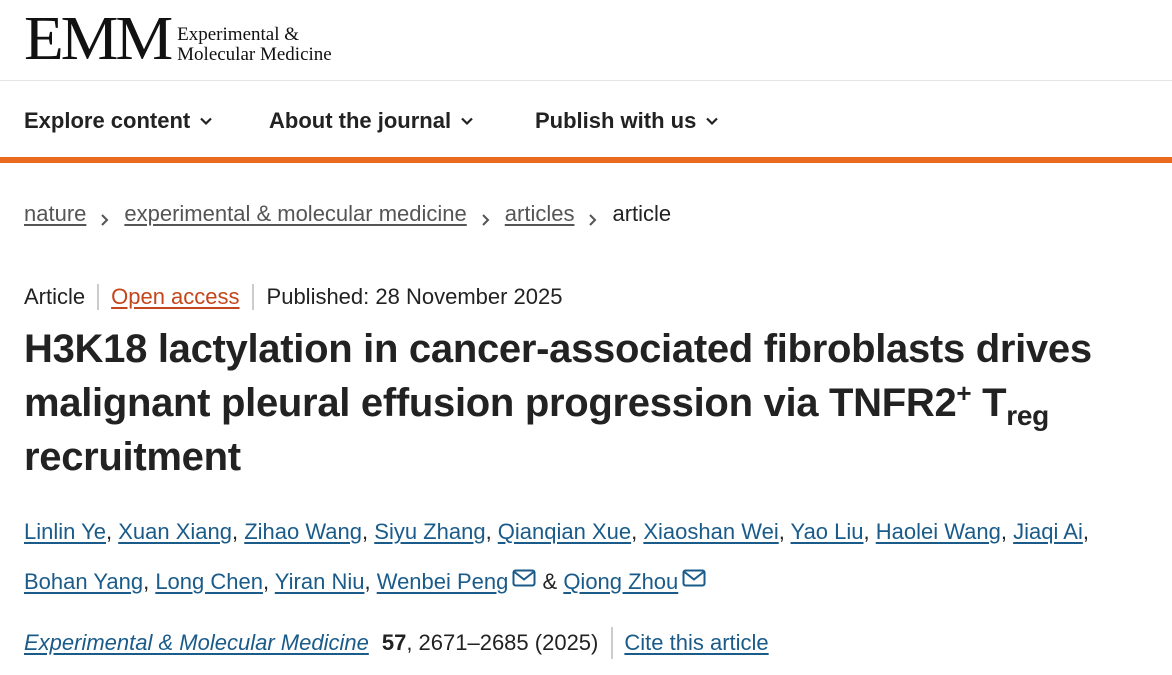  I want to click on journal-logo: EMM Experimental & Molecular Medicine, so click(178, 39).